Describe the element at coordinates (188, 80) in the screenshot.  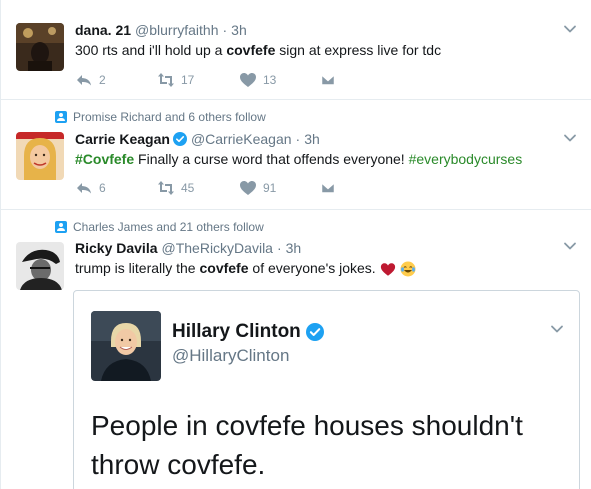
I see `retweet-count: 17` at that location.